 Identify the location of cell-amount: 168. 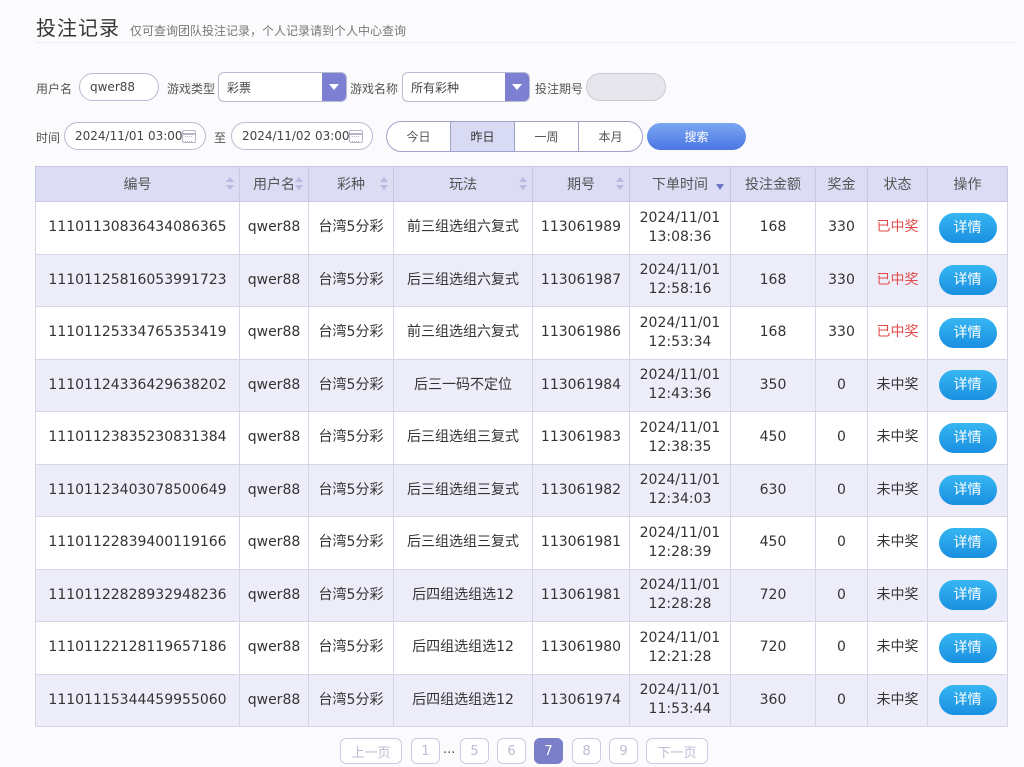
(773, 333).